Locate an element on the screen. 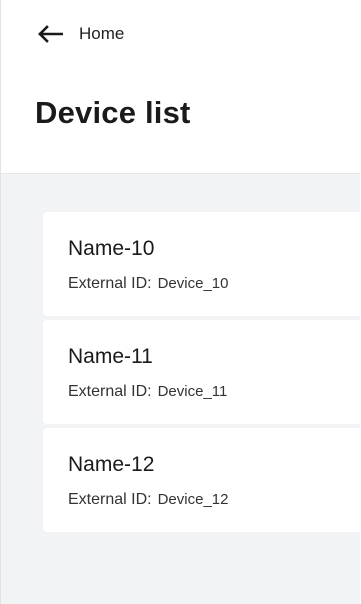  back-link-label: Home is located at coordinates (101, 34).